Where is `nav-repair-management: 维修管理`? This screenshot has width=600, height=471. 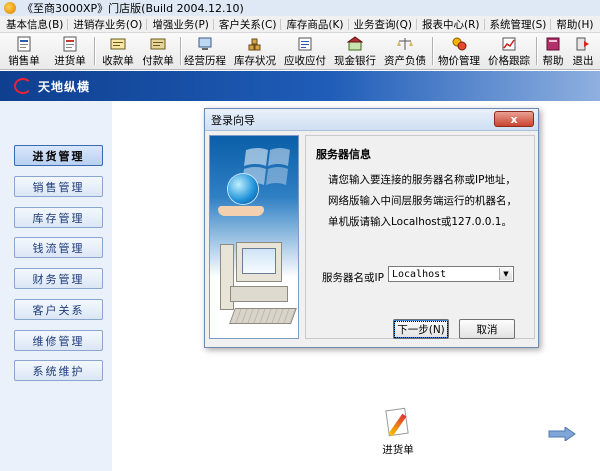 nav-repair-management: 维修管理 is located at coordinates (58, 340).